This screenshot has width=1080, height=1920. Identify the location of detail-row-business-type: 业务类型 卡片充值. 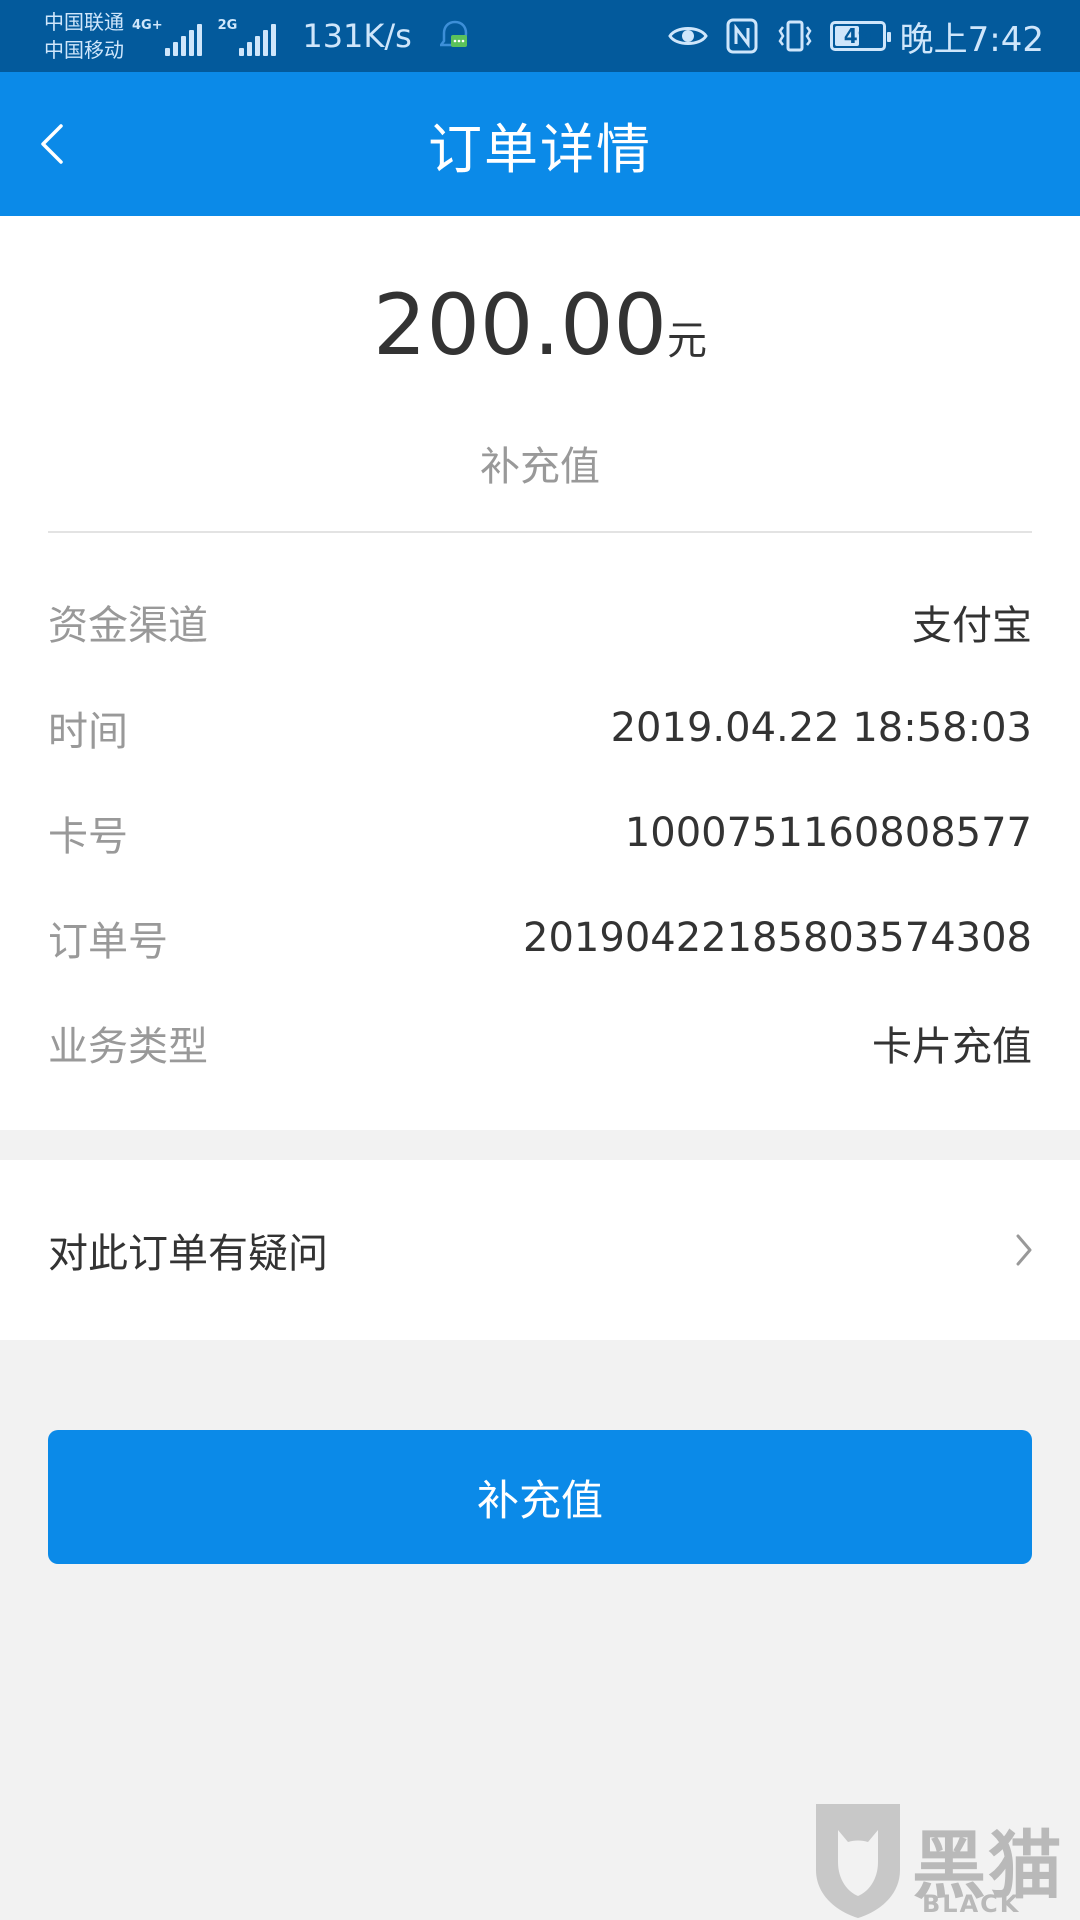
(540, 1043).